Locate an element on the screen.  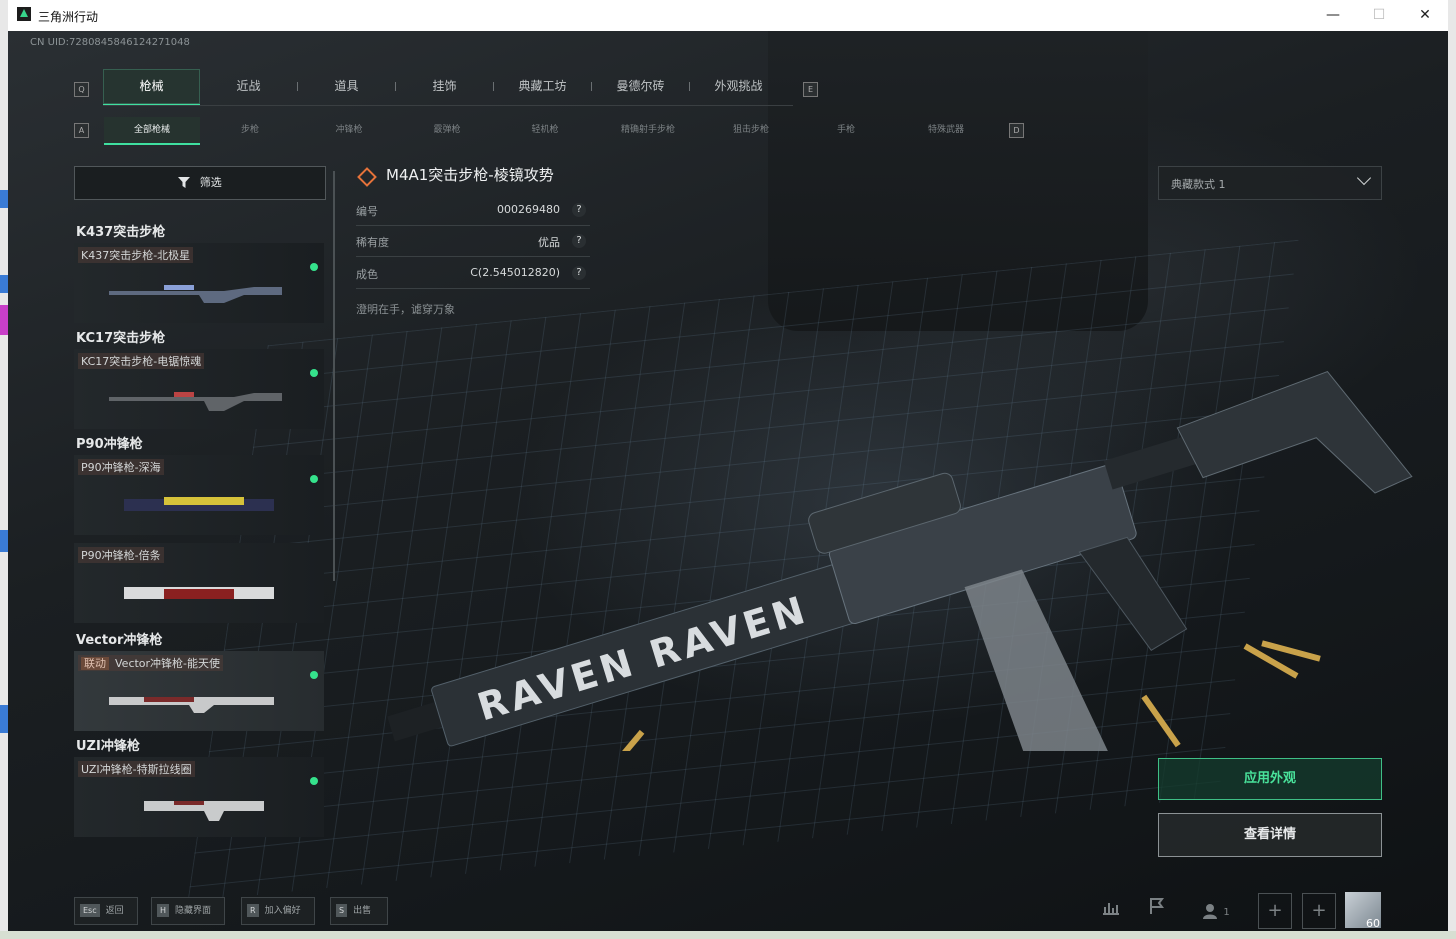
sell-hotkey: S 出售 is located at coordinates (359, 911).